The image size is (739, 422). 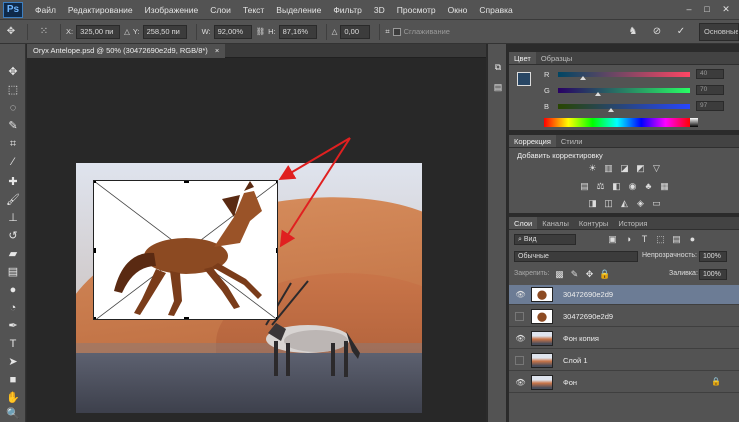 What do you see at coordinates (584, 186) in the screenshot?
I see `hue-saturation-icon: ▤` at bounding box center [584, 186].